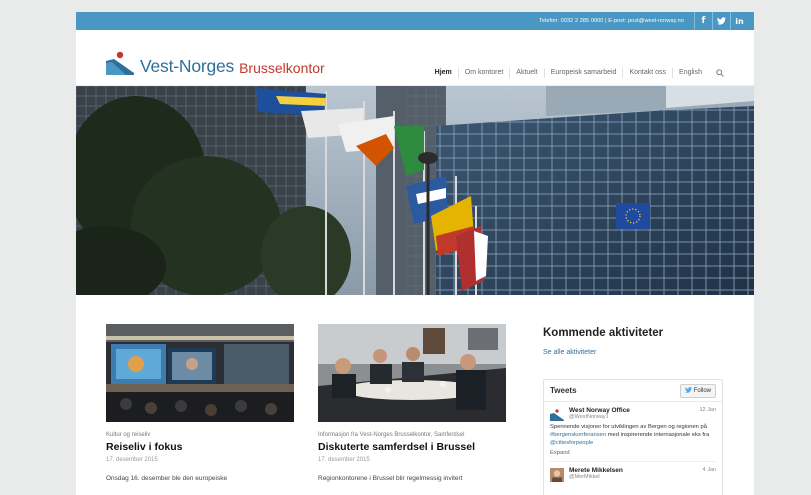 Image resolution: width=811 pixels, height=495 pixels. What do you see at coordinates (716, 73) in the screenshot?
I see `search-icon` at bounding box center [716, 73].